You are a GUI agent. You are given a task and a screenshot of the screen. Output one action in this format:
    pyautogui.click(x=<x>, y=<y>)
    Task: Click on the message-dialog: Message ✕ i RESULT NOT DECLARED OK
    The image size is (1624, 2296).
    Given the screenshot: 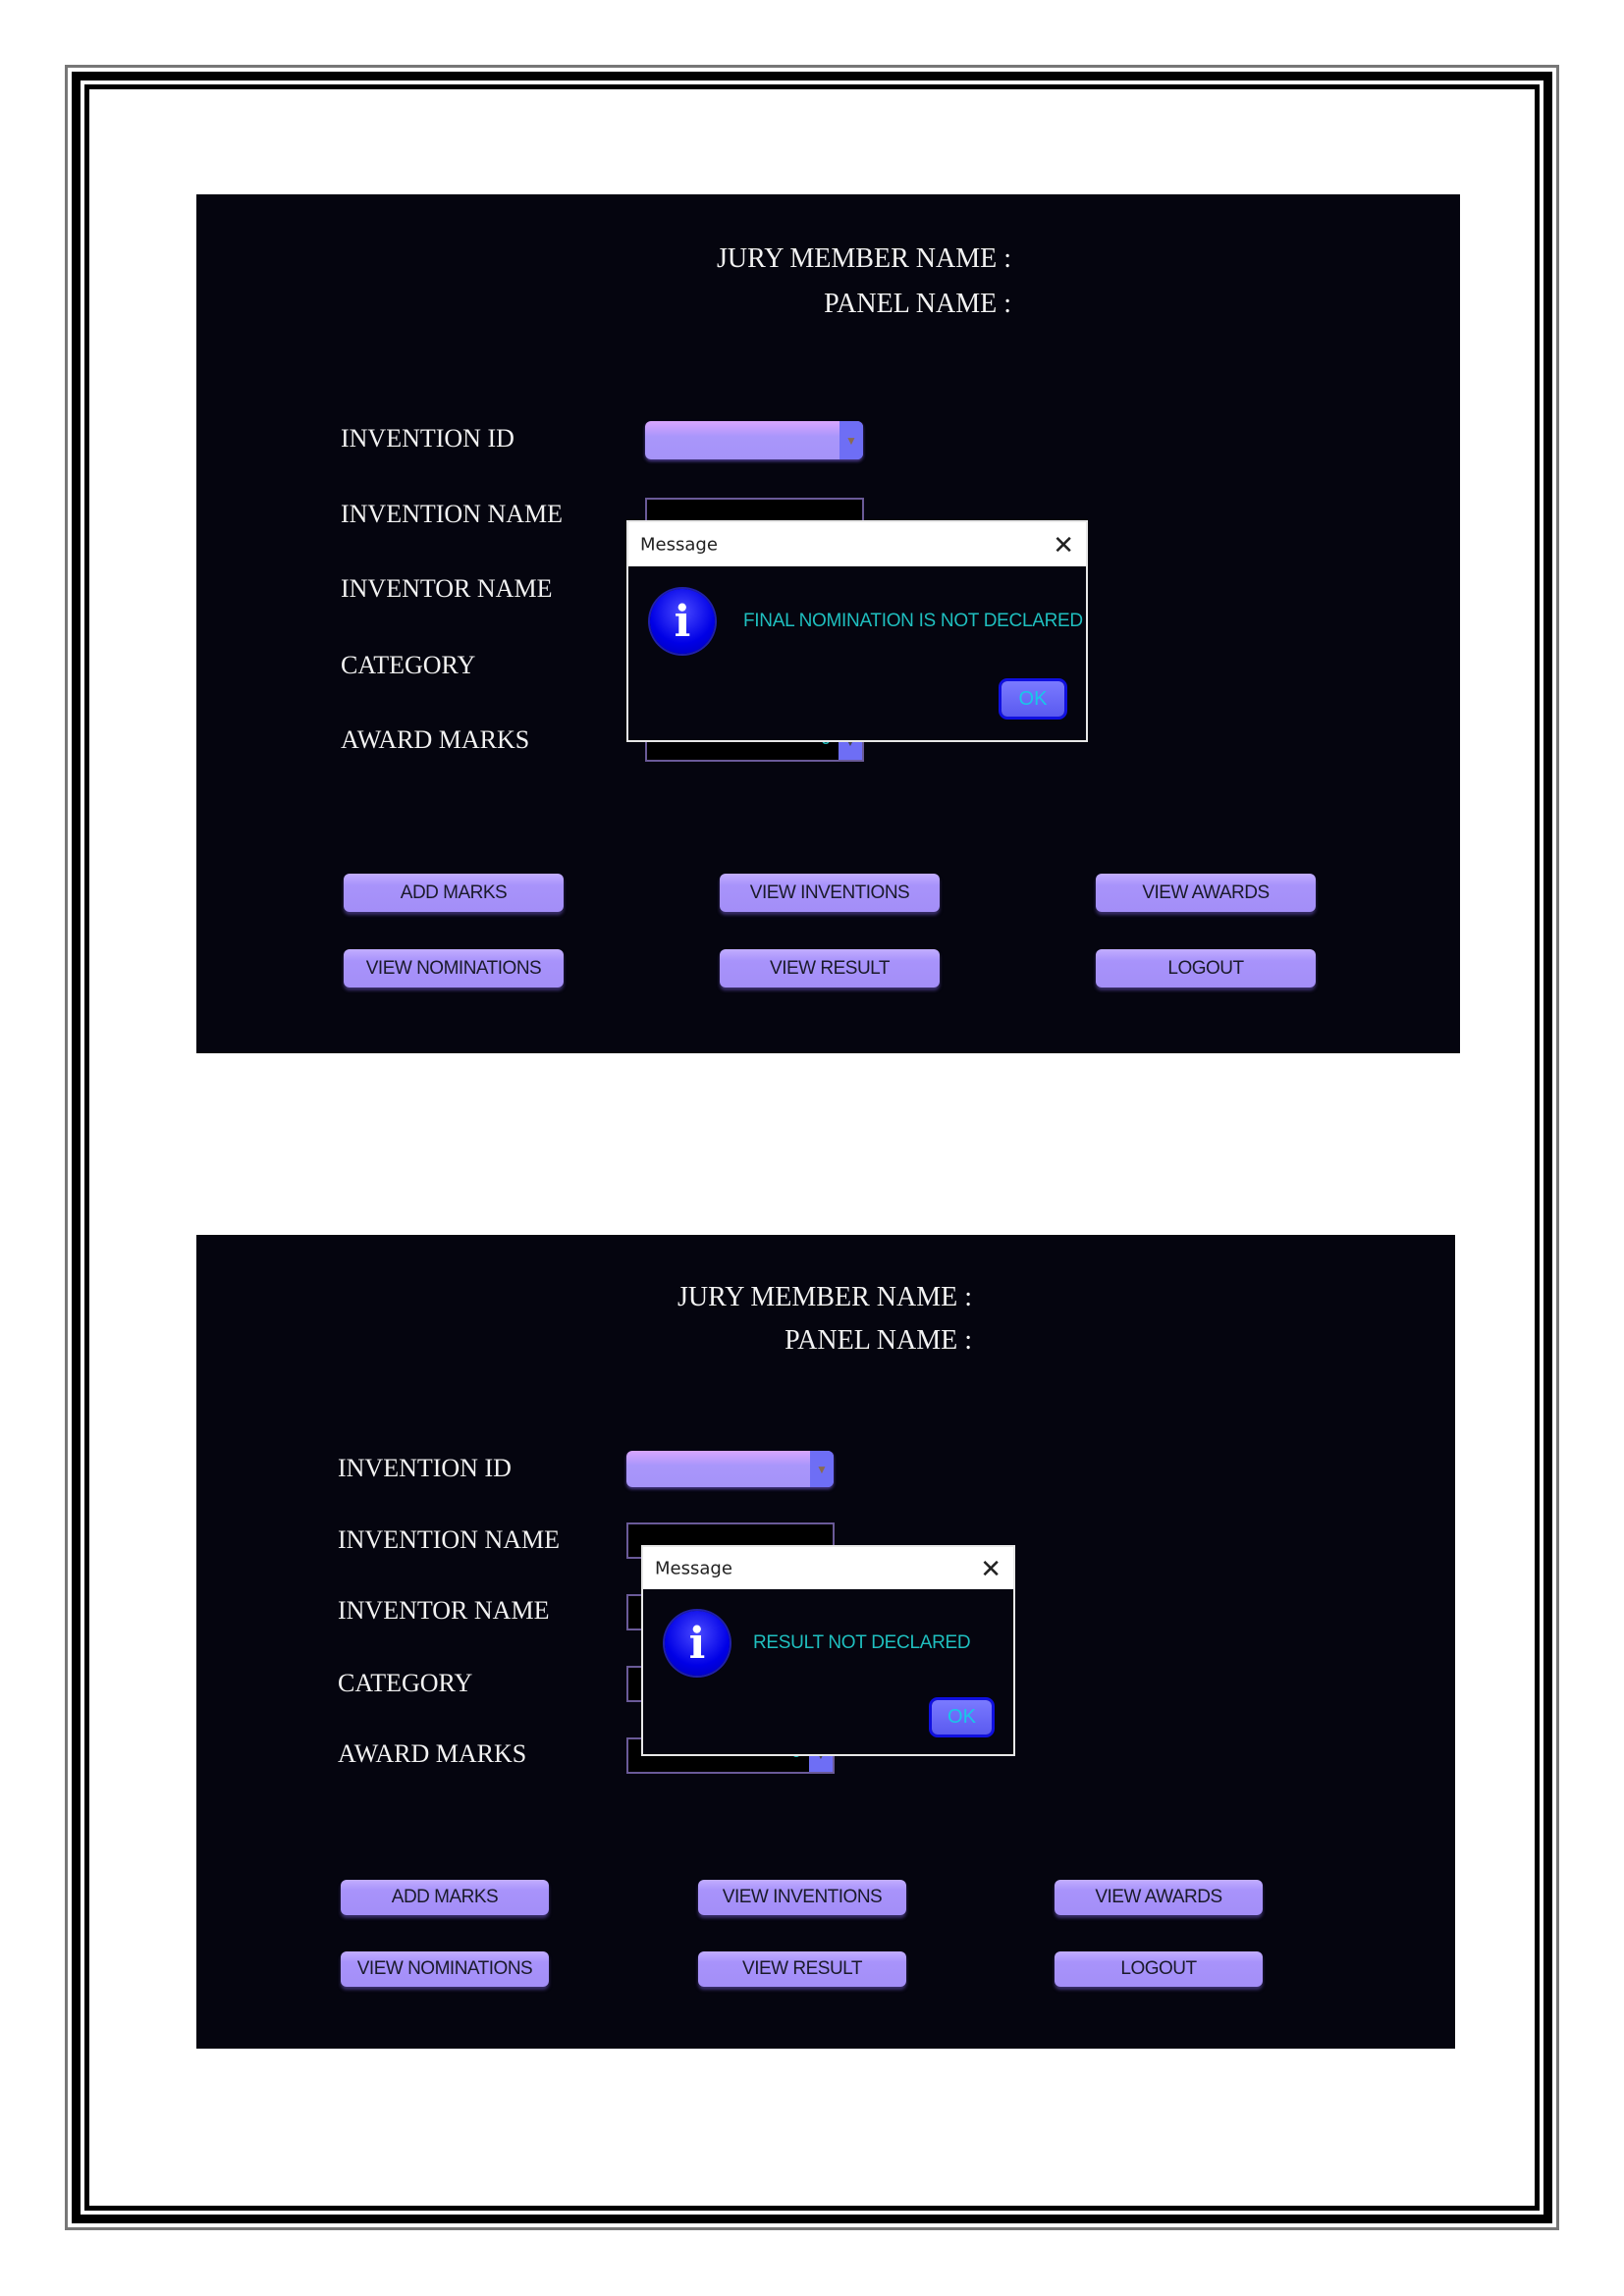 What is the action you would take?
    pyautogui.click(x=828, y=1650)
    